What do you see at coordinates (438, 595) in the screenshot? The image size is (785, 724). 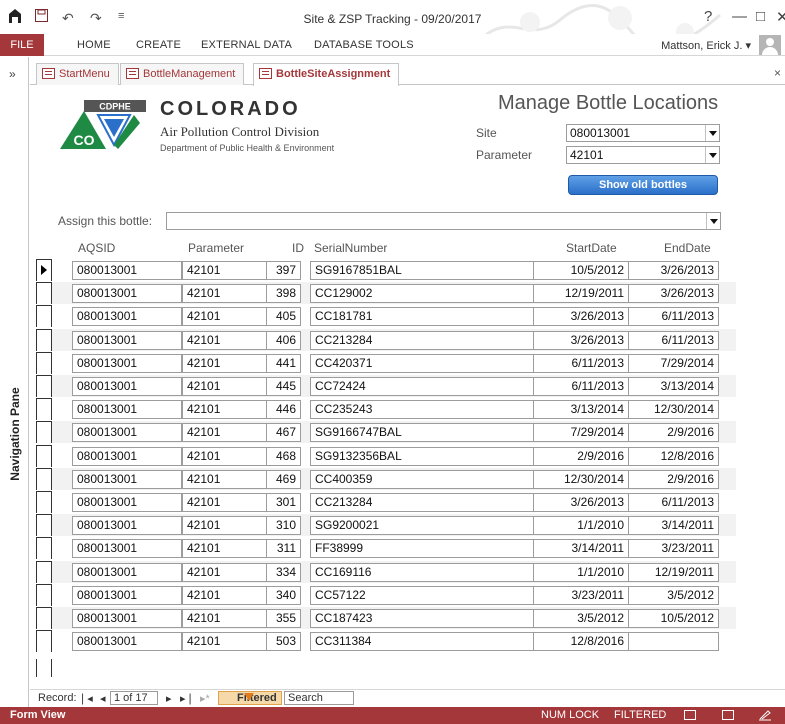 I see `serialnumber-cell: CC57122` at bounding box center [438, 595].